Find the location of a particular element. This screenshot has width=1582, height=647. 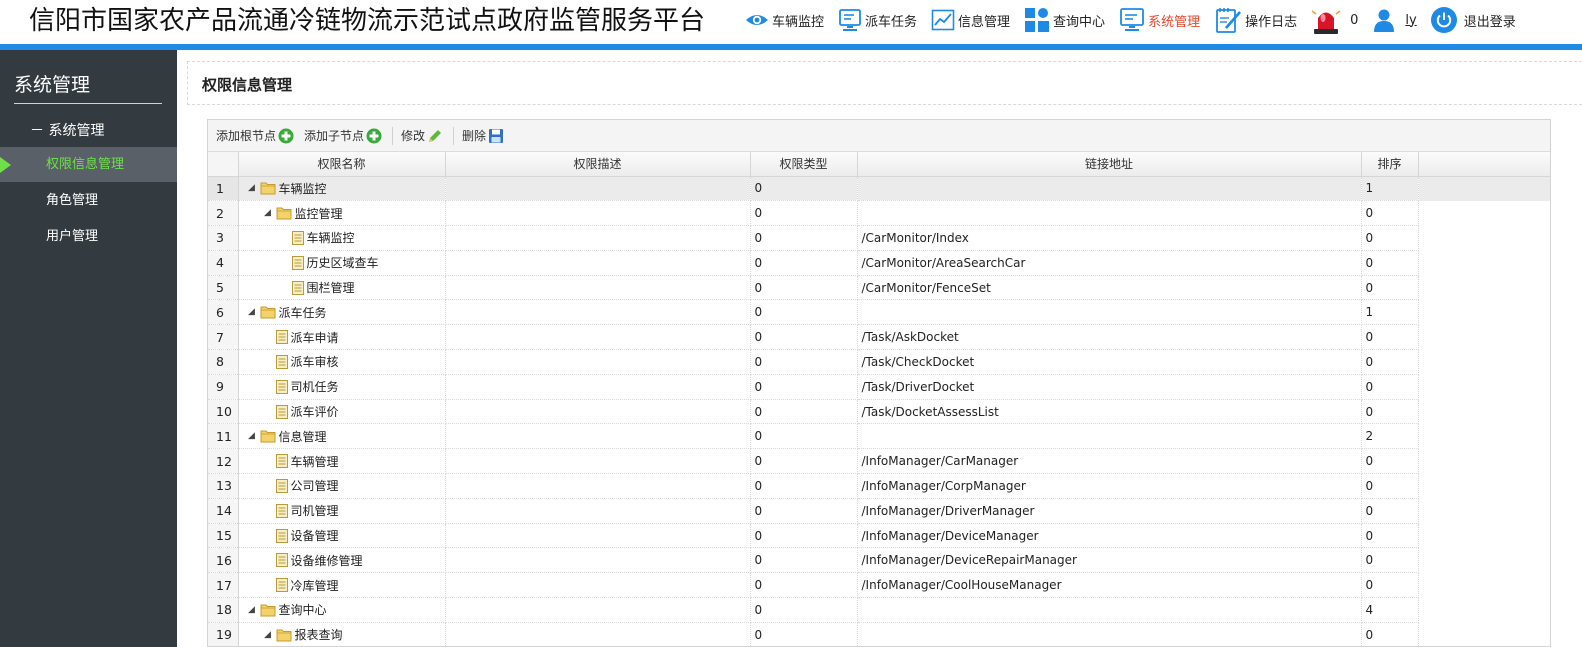

permission-url-cell: /Task/DriverDocket is located at coordinates (1109, 387).